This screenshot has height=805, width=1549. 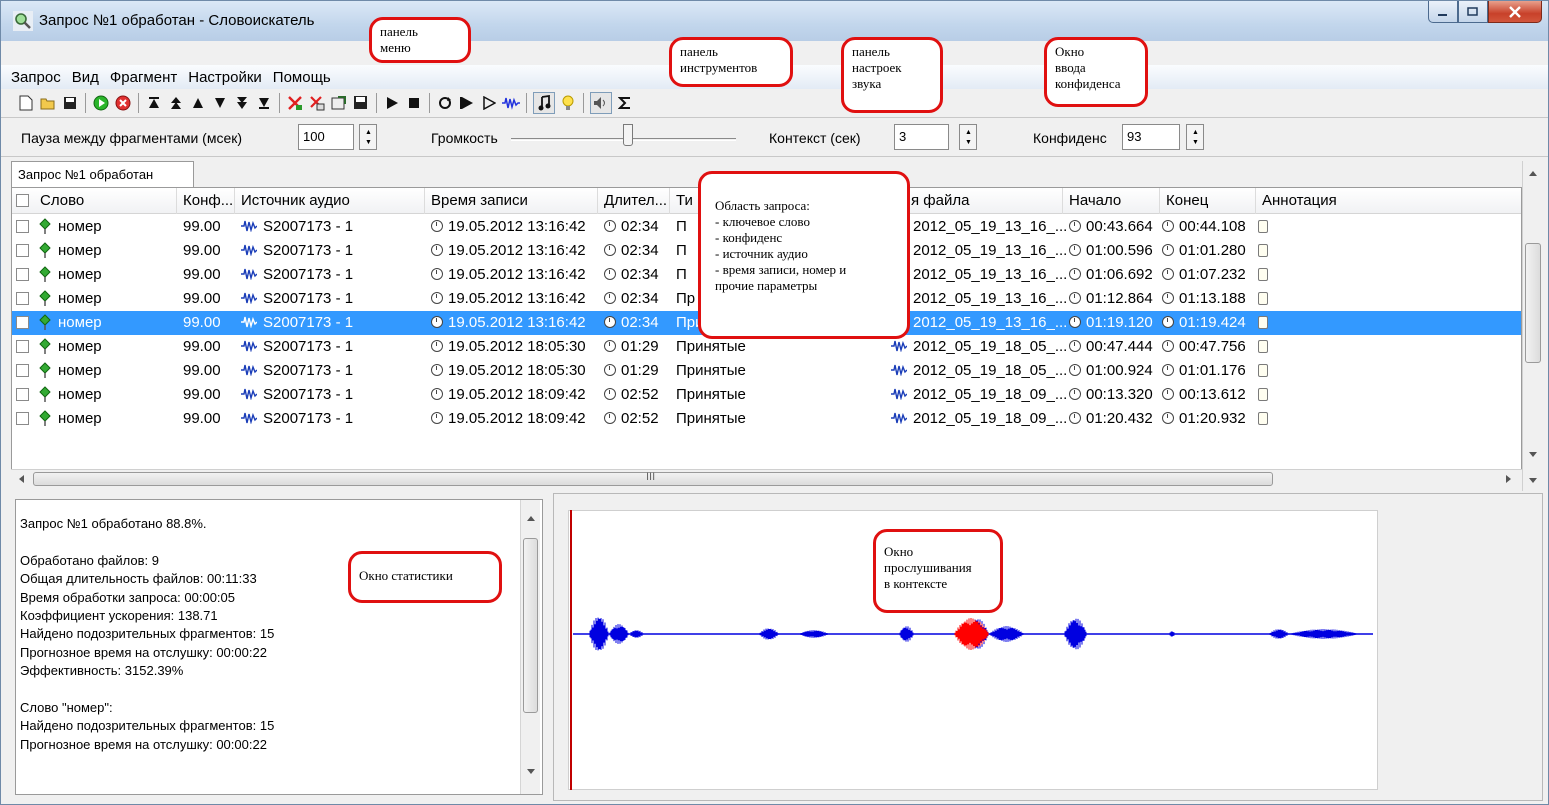 I want to click on title-bar: Запрос №1 обработан - Словоискатель, so click(x=774, y=21).